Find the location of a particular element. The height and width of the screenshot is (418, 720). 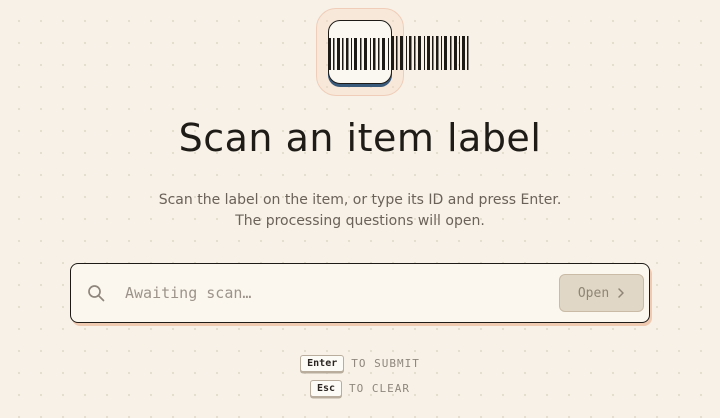

hint-clear-text: TO CLEAR is located at coordinates (380, 388).